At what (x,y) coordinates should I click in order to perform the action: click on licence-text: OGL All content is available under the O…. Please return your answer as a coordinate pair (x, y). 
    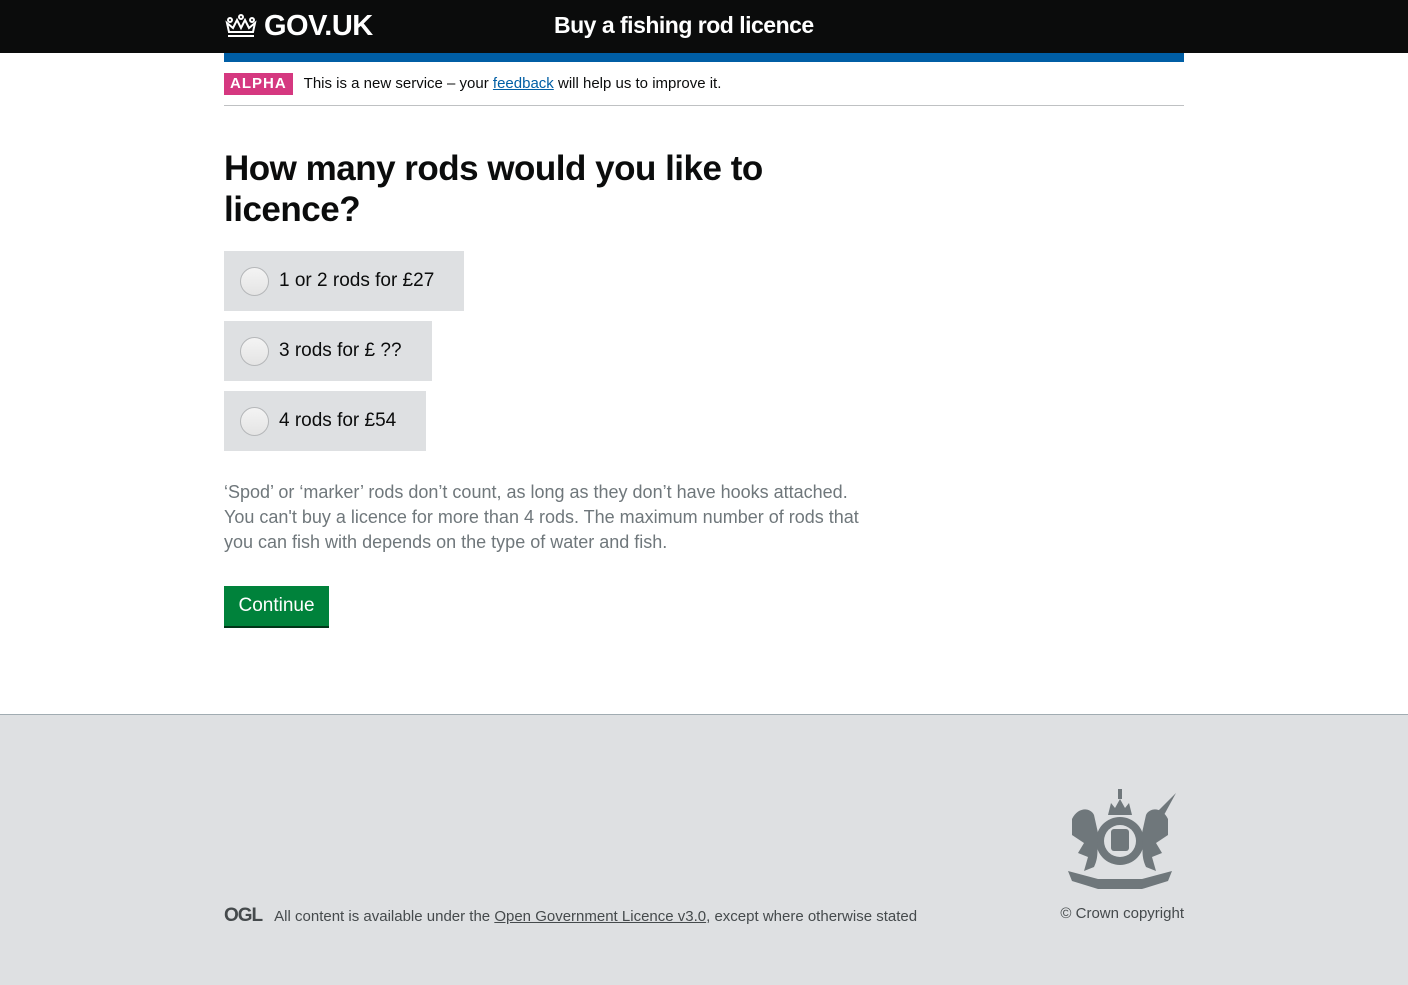
    Looking at the image, I should click on (571, 915).